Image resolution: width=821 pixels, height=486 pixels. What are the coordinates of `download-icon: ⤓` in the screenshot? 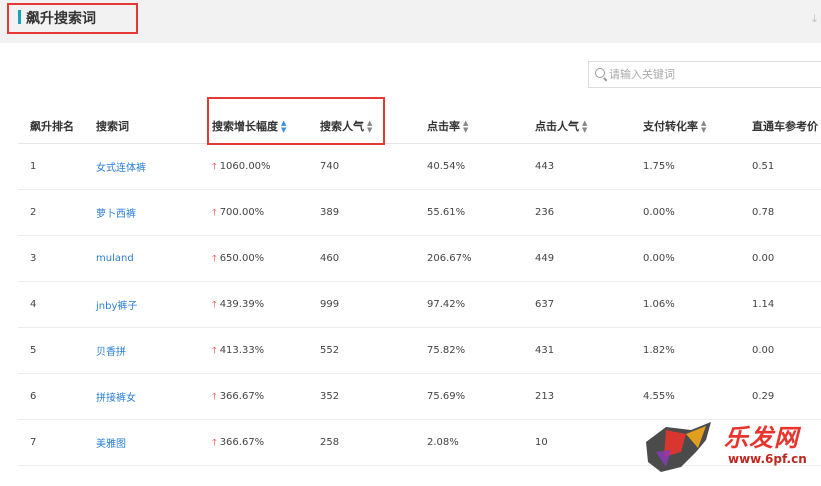 It's located at (814, 19).